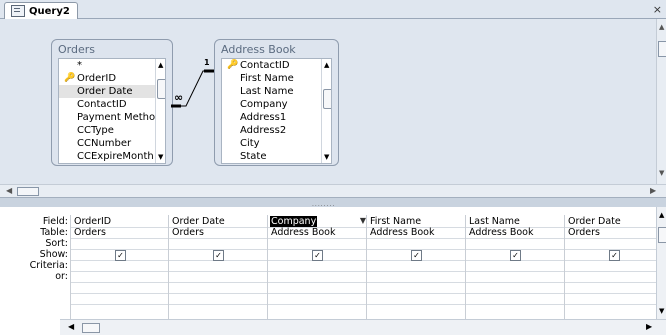  Describe the element at coordinates (92, 221) in the screenshot. I see `field-cell: OrderID` at that location.